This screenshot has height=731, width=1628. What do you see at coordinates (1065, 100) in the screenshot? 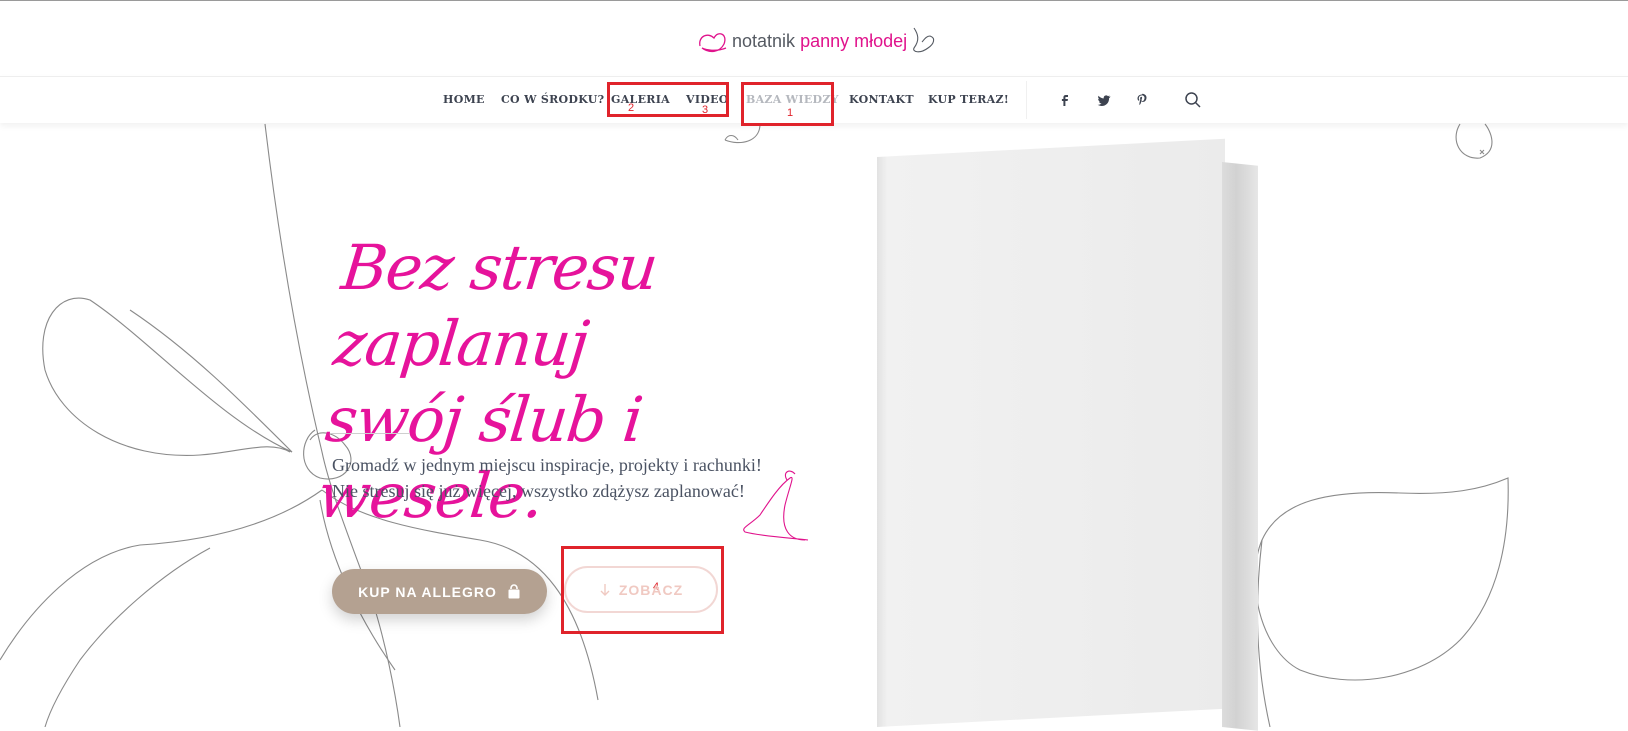
I see `facebook-icon` at bounding box center [1065, 100].